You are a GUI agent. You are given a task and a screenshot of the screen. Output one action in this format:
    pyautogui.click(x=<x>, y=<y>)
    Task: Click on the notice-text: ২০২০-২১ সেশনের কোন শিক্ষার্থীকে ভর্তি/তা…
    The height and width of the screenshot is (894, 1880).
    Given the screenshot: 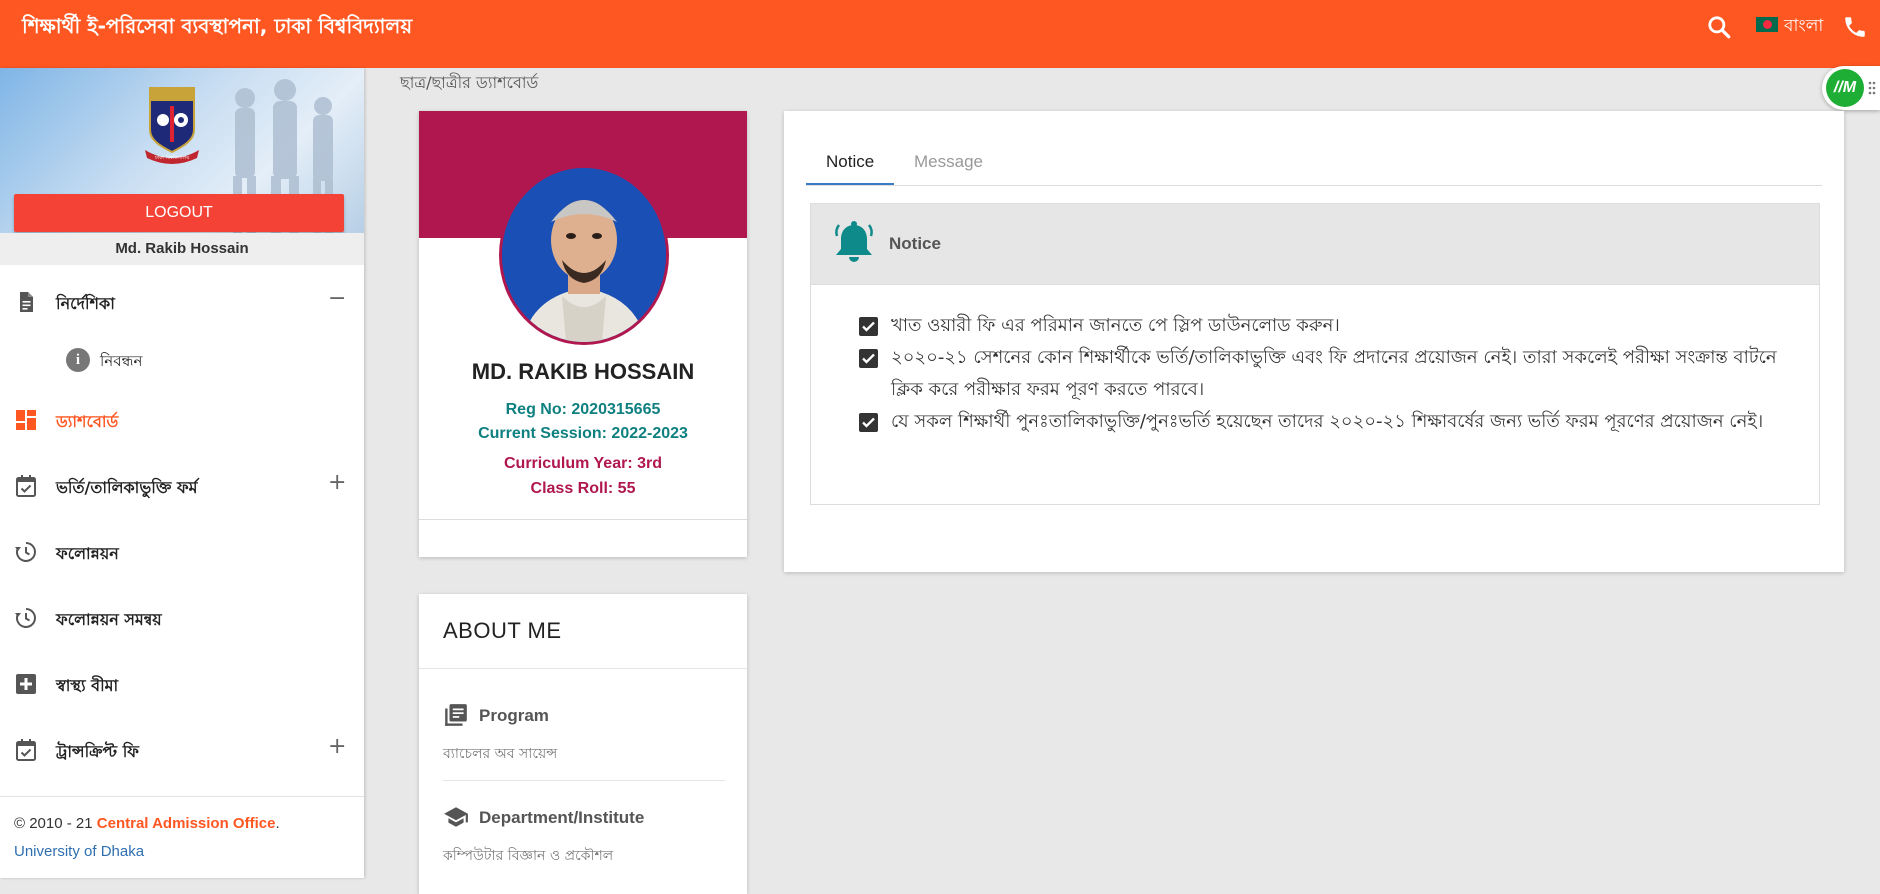 What is the action you would take?
    pyautogui.click(x=1334, y=373)
    